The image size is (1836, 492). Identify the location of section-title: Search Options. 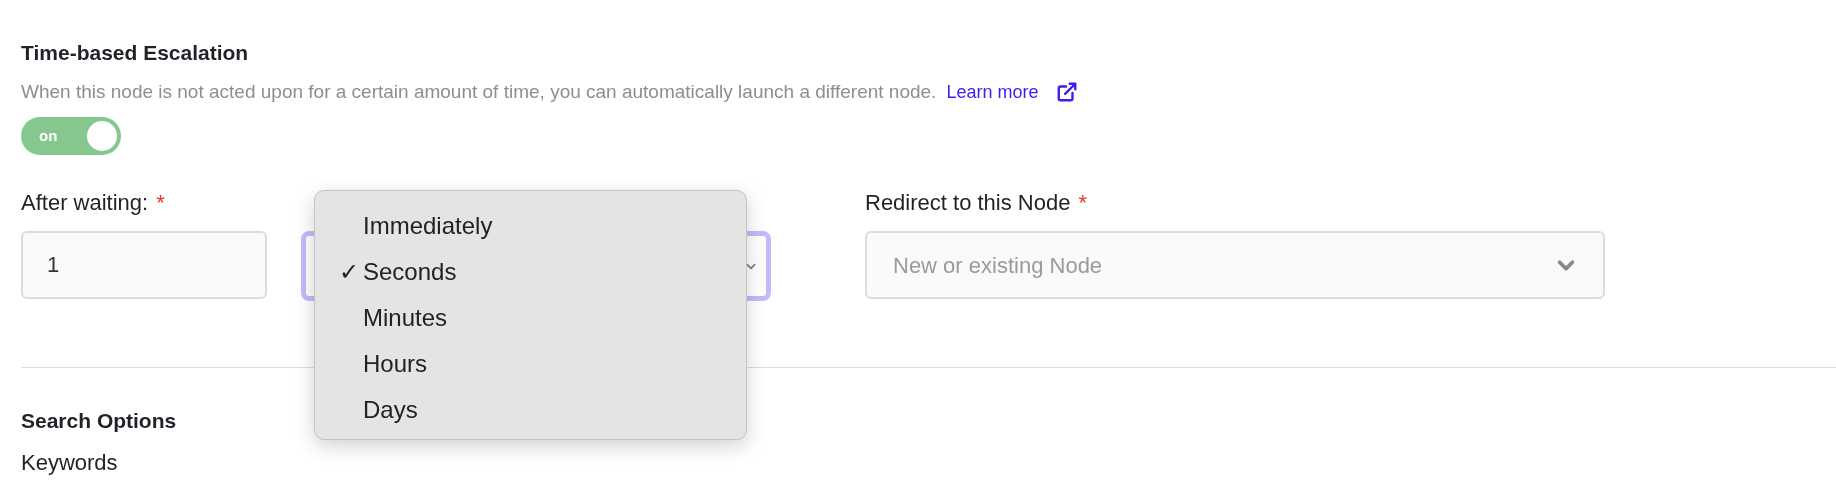
(99, 421).